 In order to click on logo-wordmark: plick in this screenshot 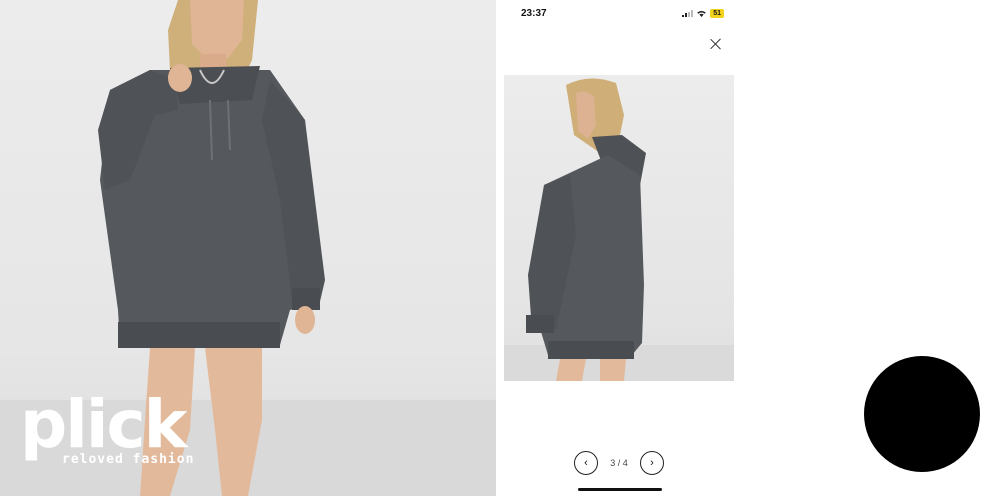, I will do `click(104, 424)`.